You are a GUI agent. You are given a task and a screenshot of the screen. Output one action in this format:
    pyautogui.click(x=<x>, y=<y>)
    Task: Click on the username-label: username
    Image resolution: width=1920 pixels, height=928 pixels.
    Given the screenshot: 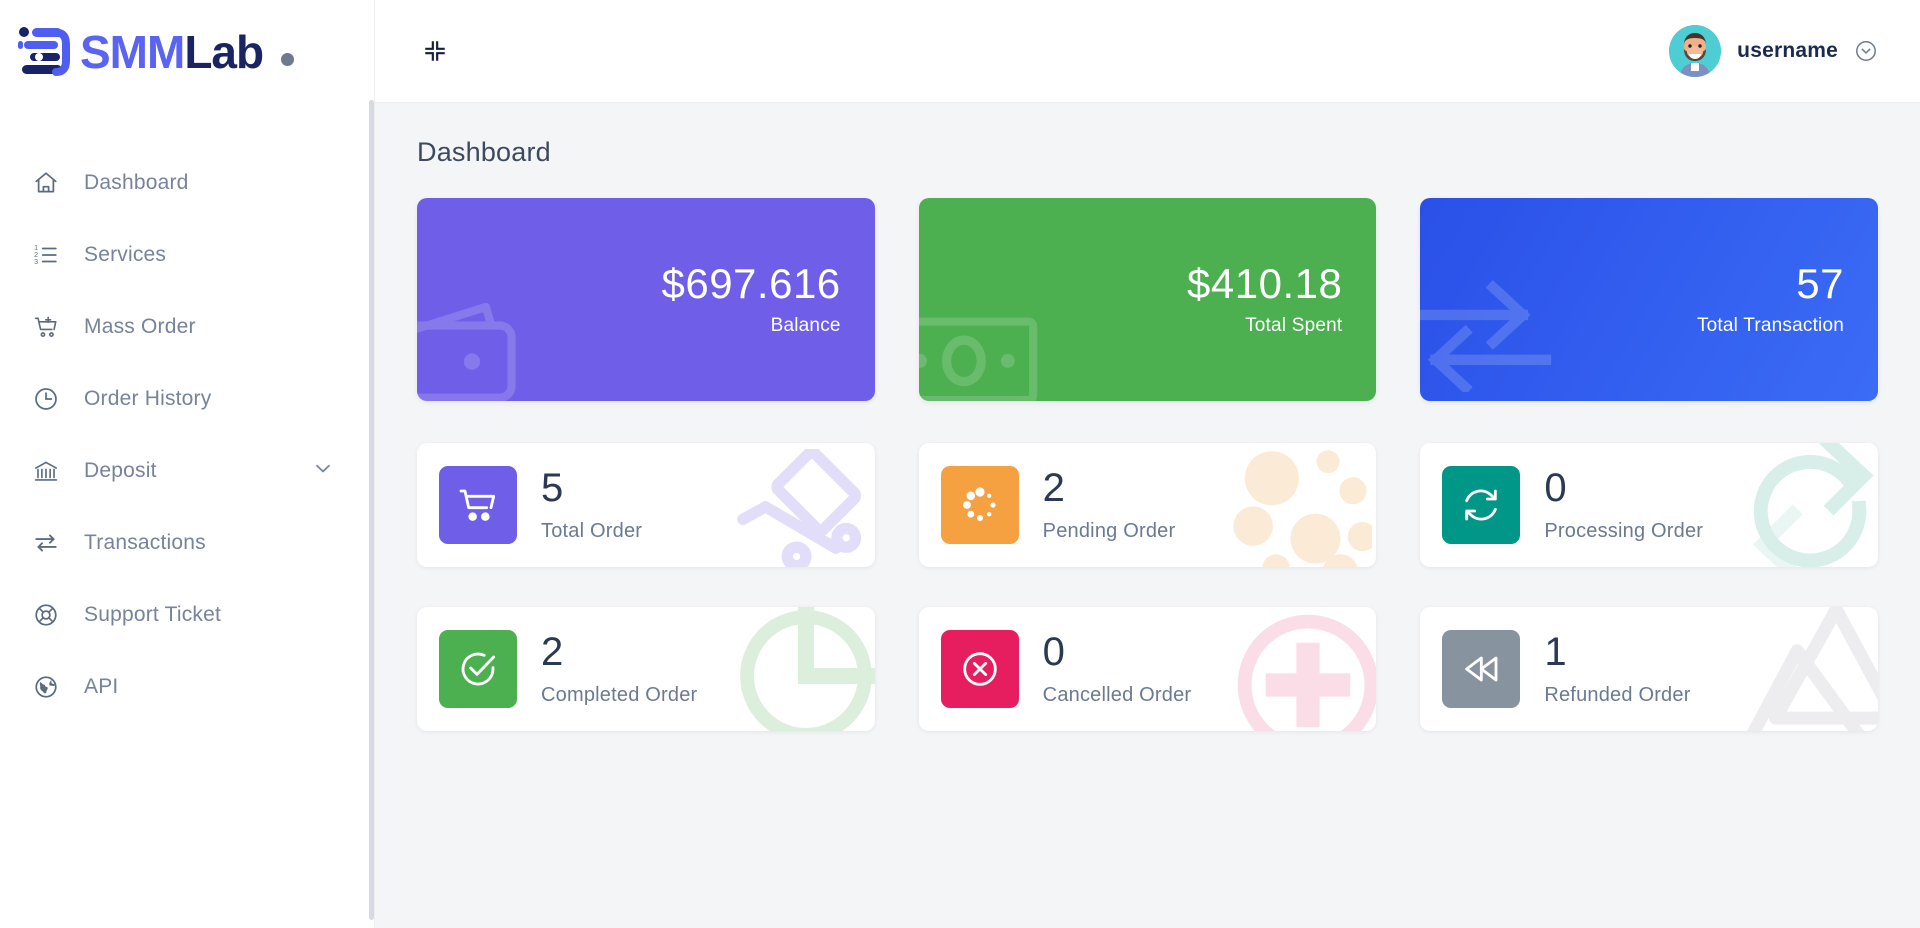 What is the action you would take?
    pyautogui.click(x=1787, y=50)
    